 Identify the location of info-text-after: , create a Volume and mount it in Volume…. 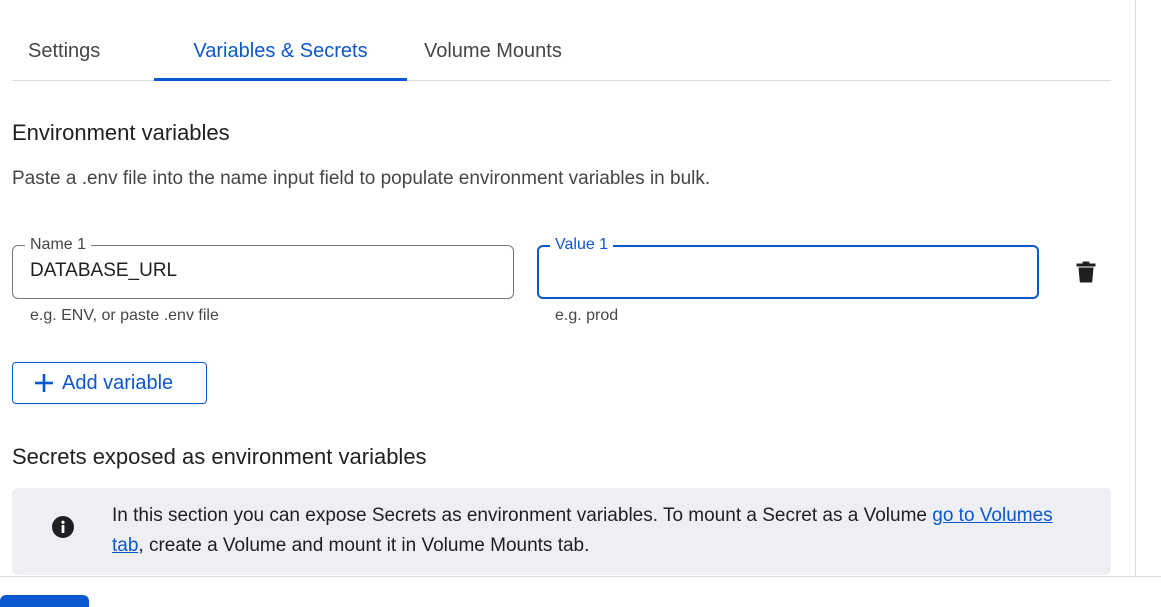
(364, 545).